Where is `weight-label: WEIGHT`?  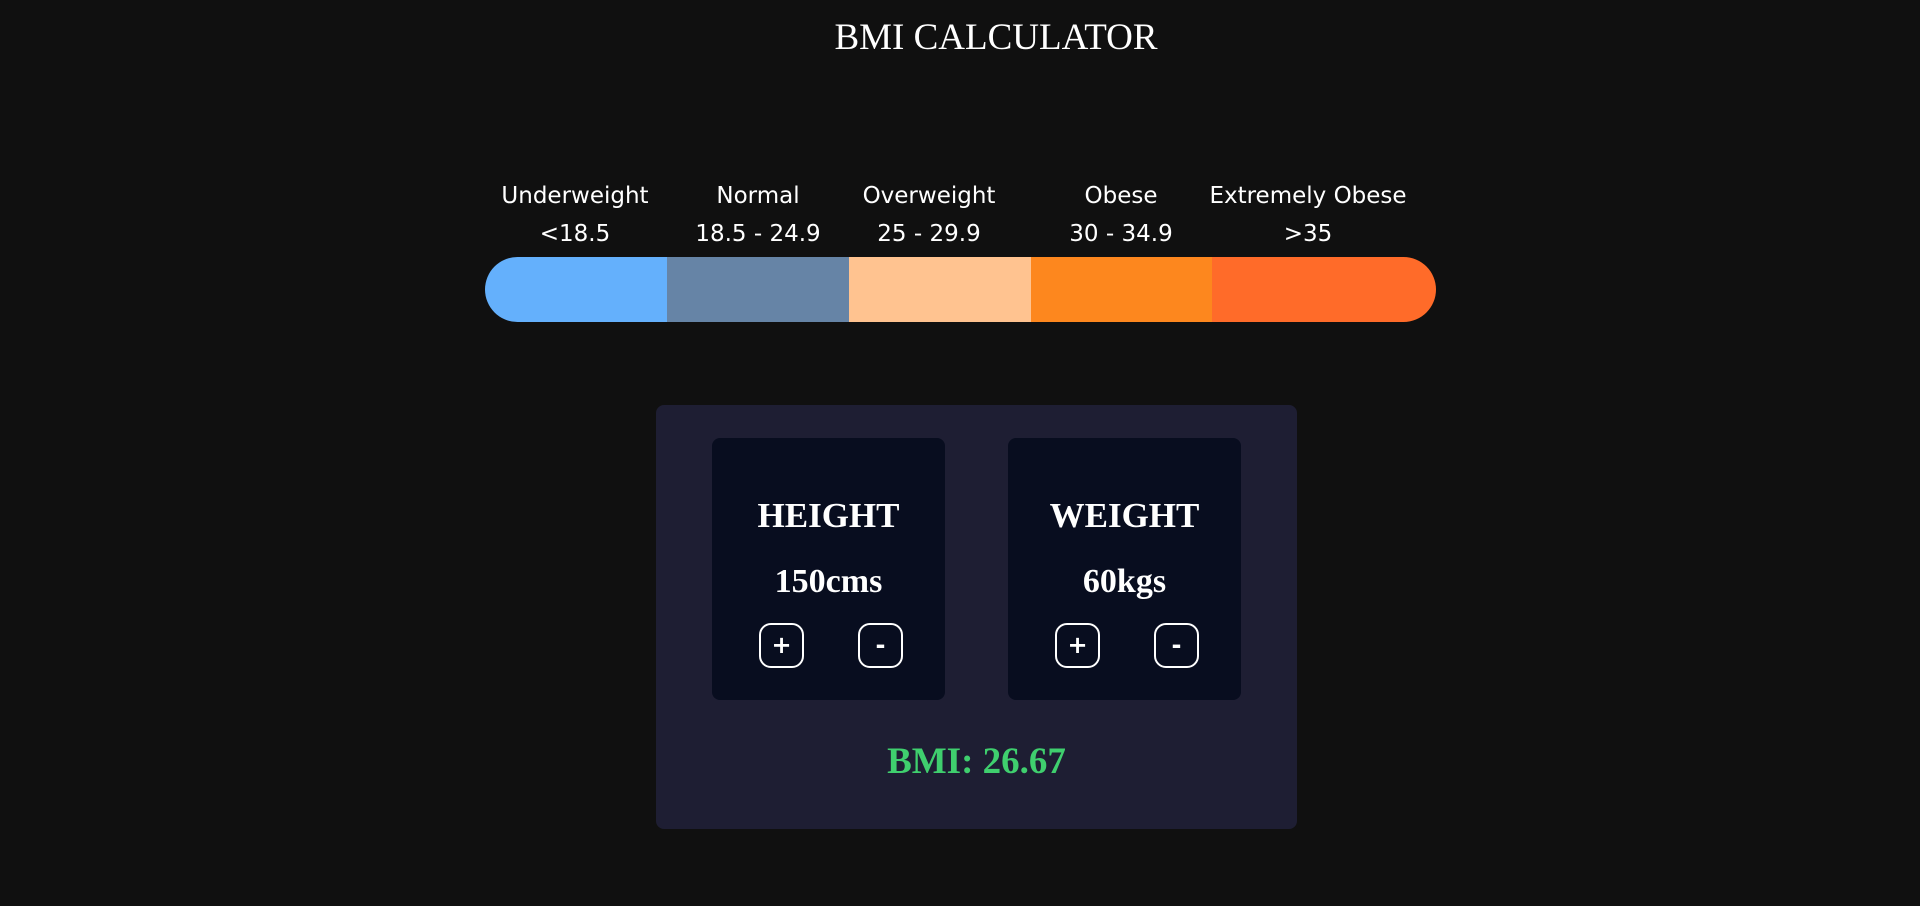 weight-label: WEIGHT is located at coordinates (1124, 515).